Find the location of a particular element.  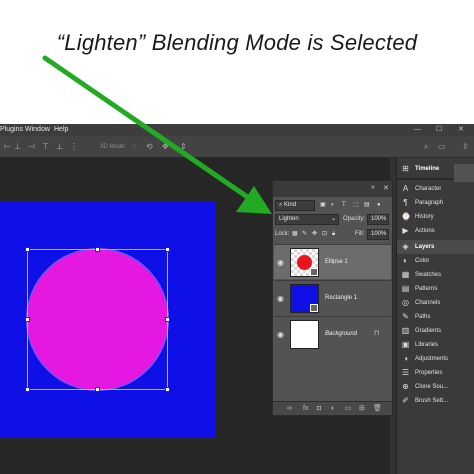

dock-item-paragraph: ¶ Paragraph is located at coordinates (435, 203).